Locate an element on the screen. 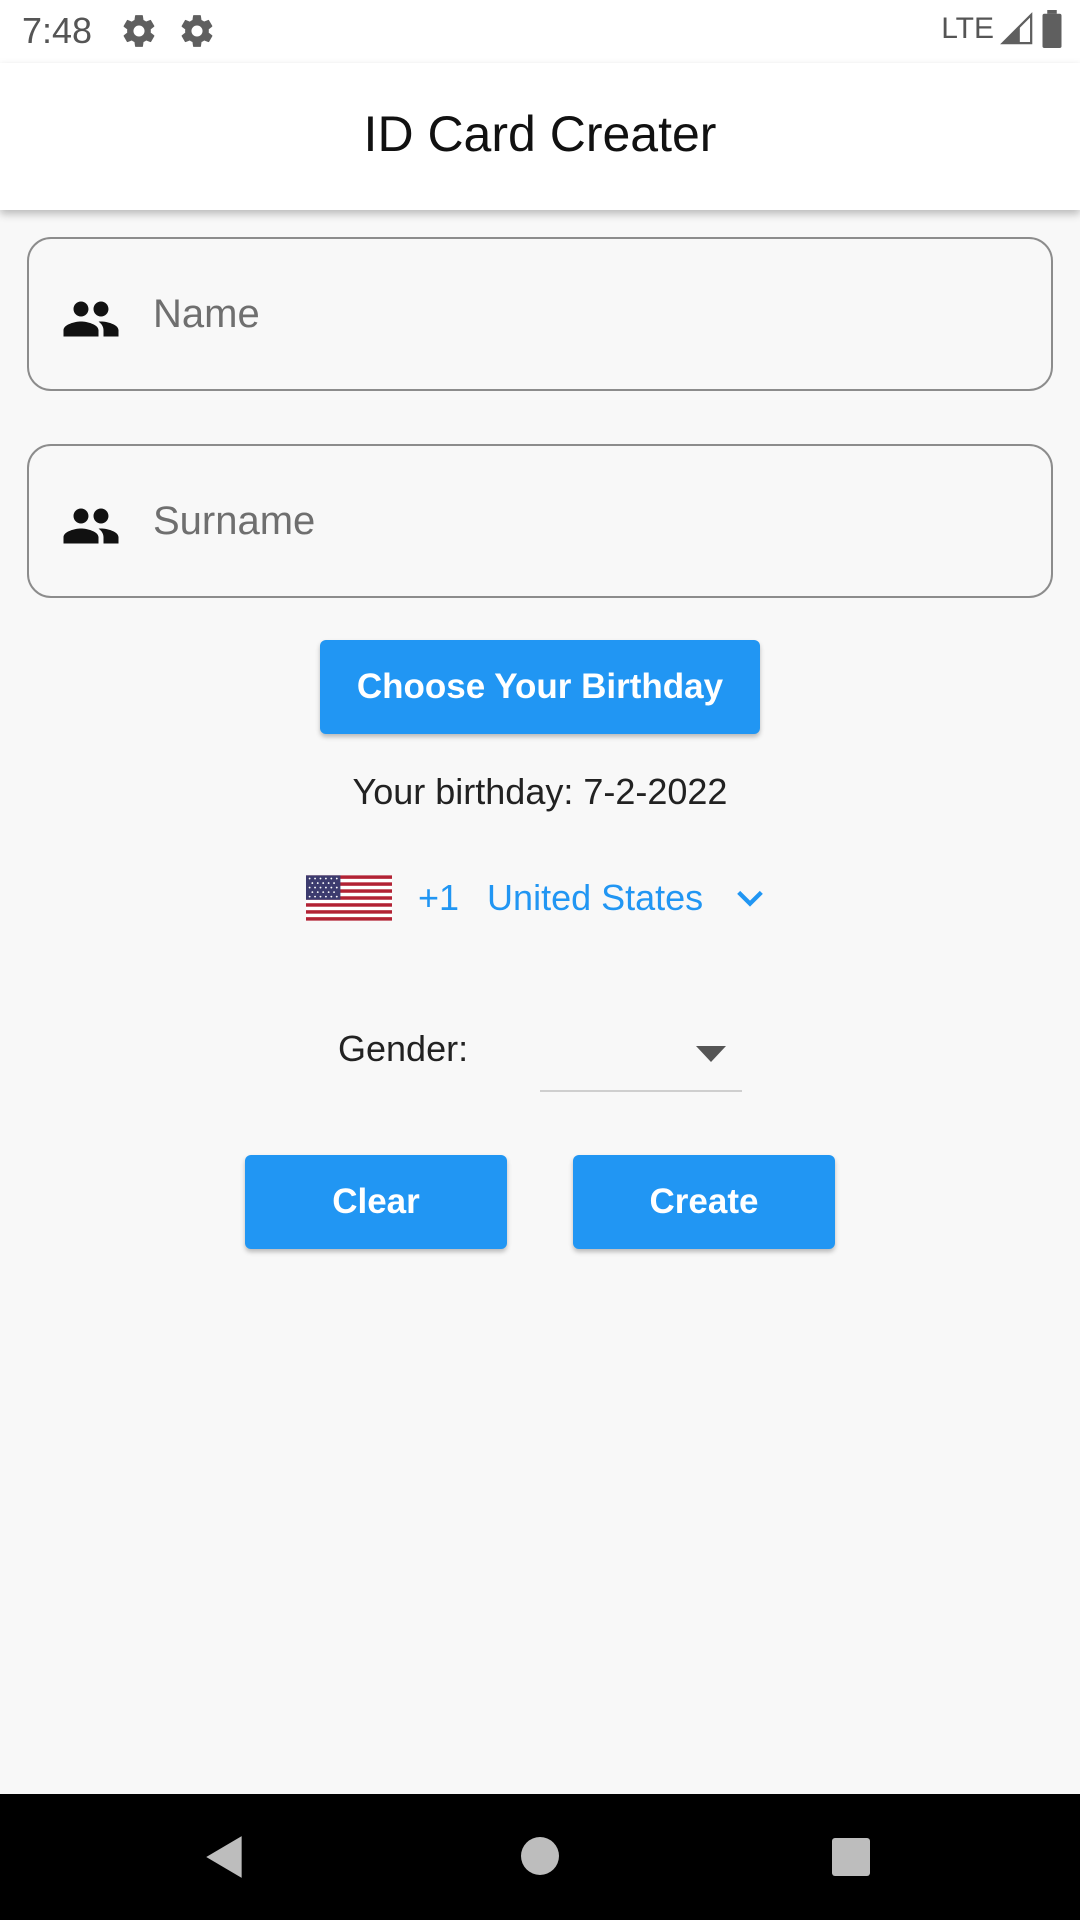 The height and width of the screenshot is (1920, 1080). gender-dropdown is located at coordinates (641, 1056).